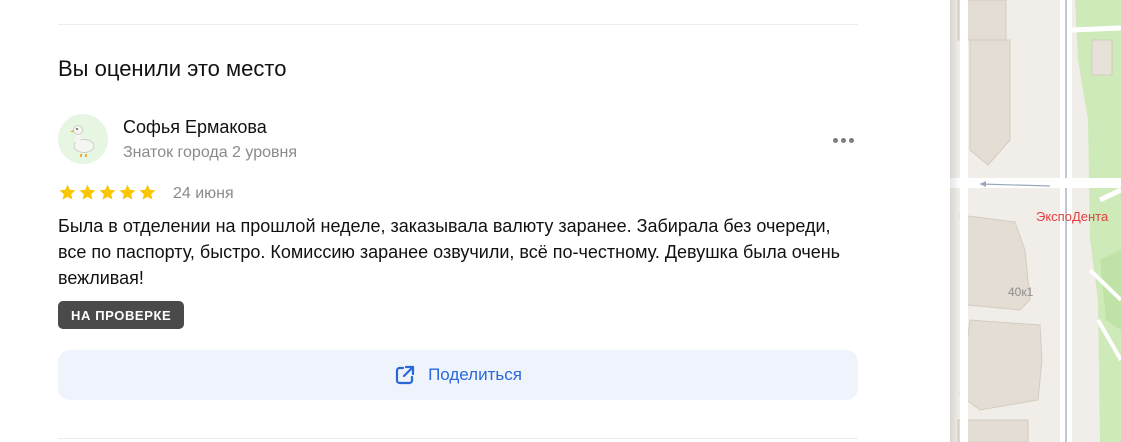  Describe the element at coordinates (955, 221) in the screenshot. I see `map-shadow` at that location.